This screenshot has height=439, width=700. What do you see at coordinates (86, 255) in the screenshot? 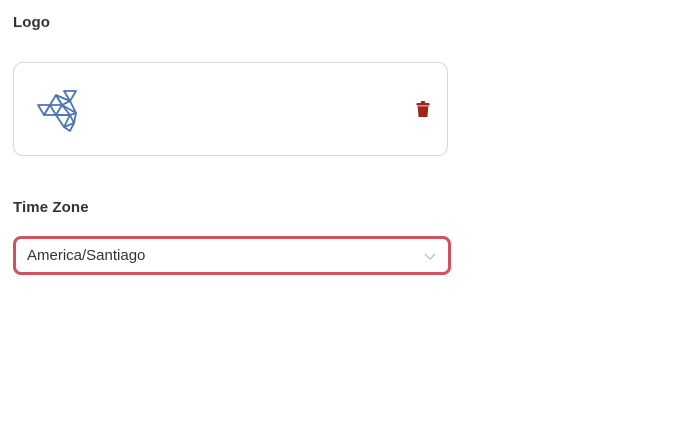
I see `timezone-selected-value: America/Santiago` at bounding box center [86, 255].